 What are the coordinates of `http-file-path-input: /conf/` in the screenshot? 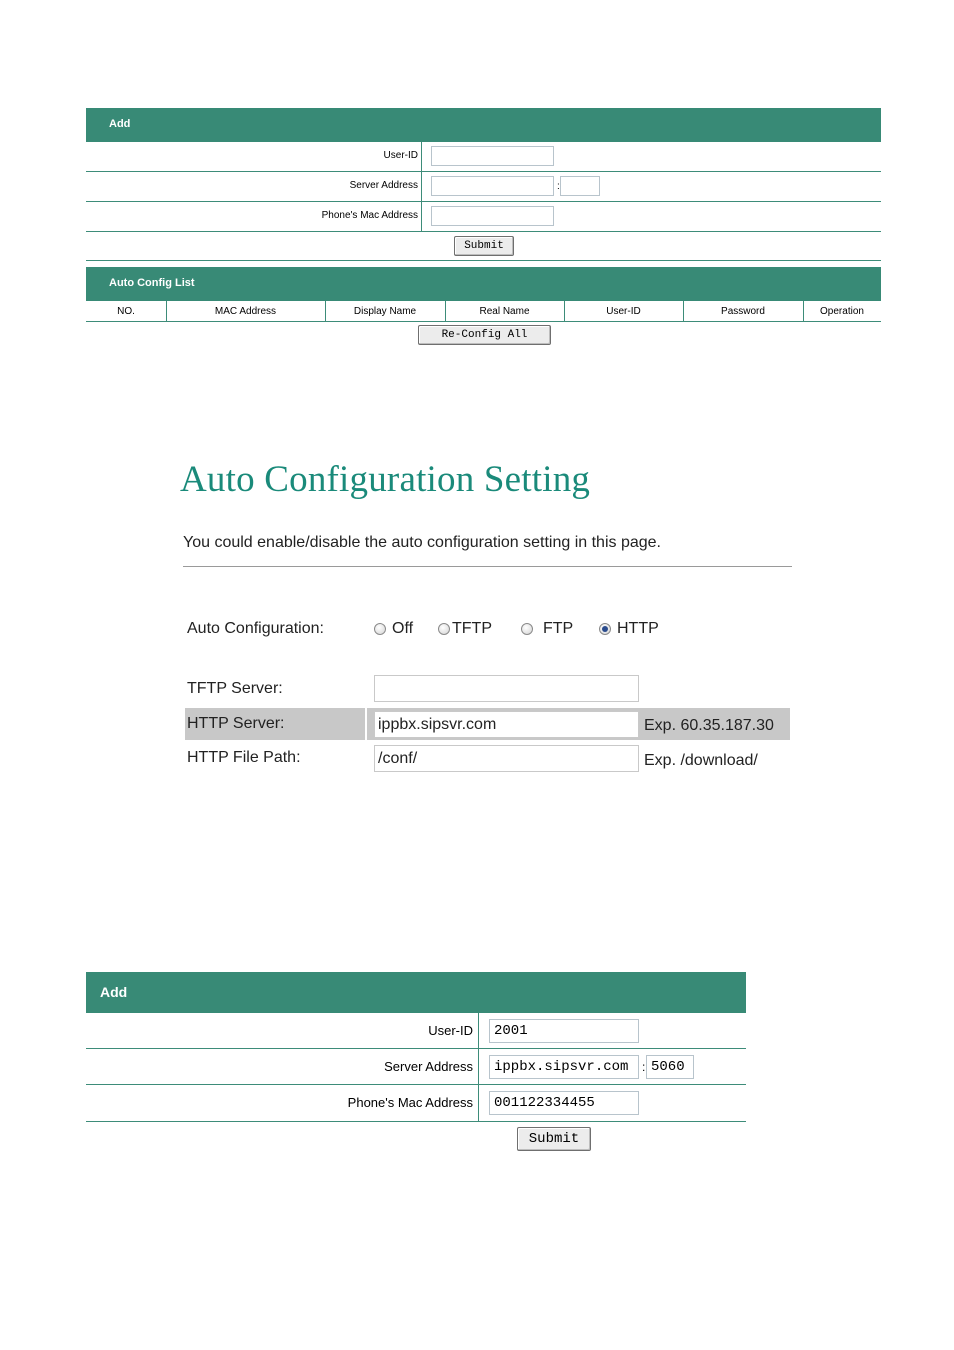 It's located at (506, 758).